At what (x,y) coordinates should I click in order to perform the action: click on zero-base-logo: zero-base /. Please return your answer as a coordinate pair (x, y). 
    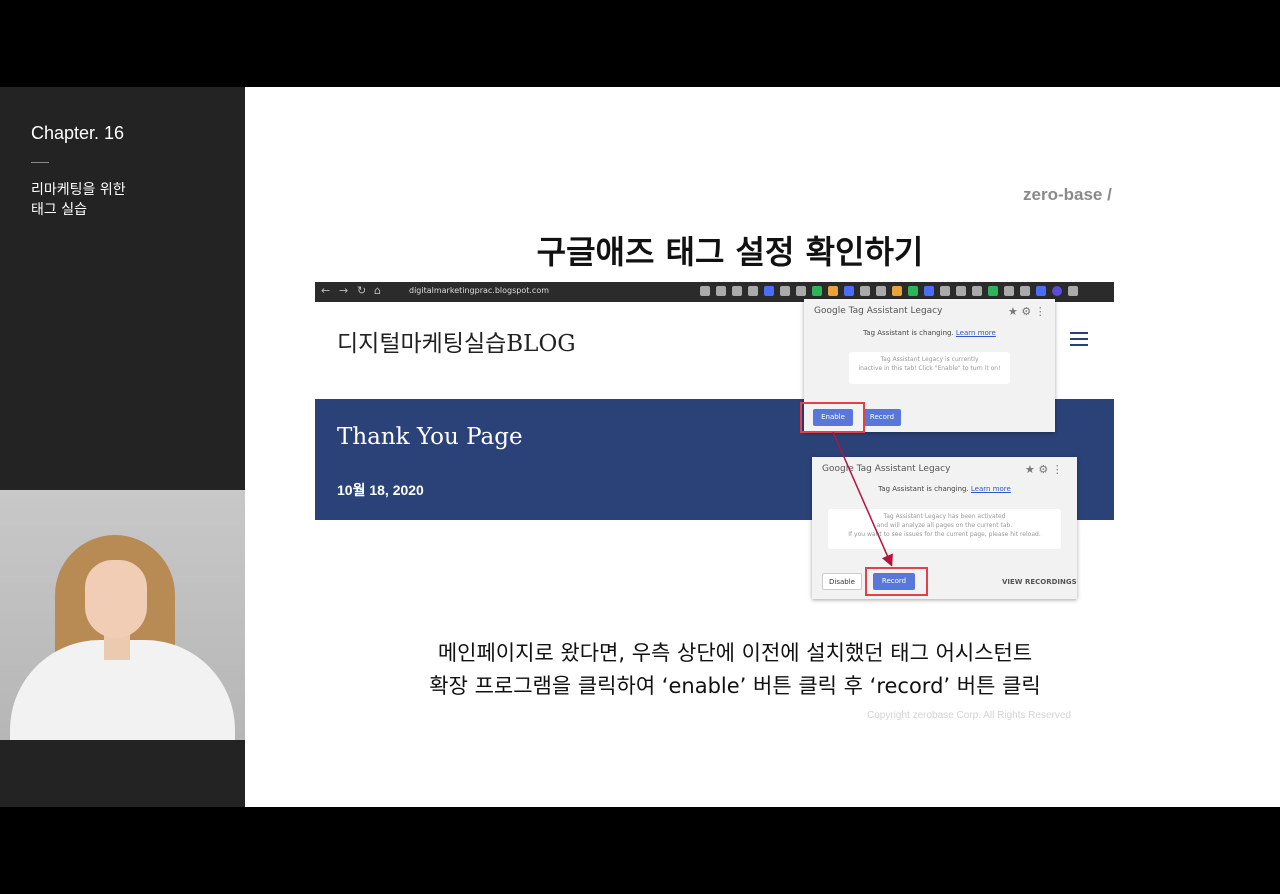
    Looking at the image, I should click on (1067, 194).